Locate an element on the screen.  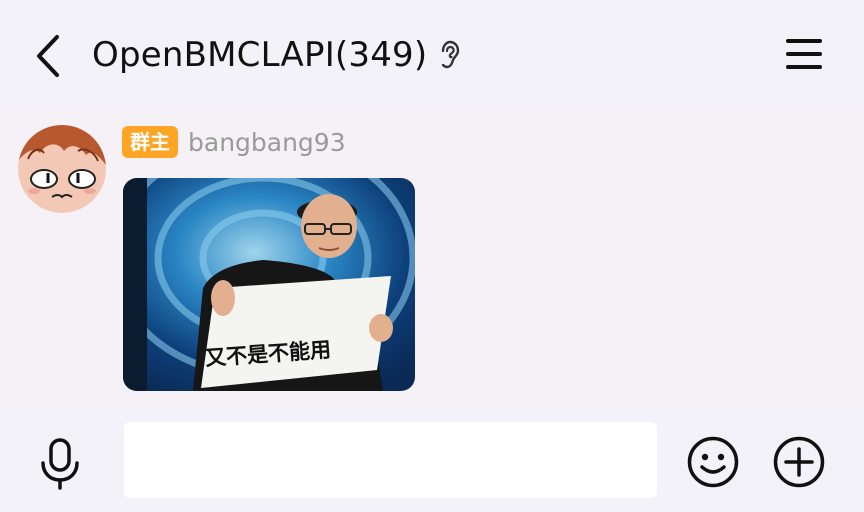
sticker-image: 又不是不能用 is located at coordinates (269, 284).